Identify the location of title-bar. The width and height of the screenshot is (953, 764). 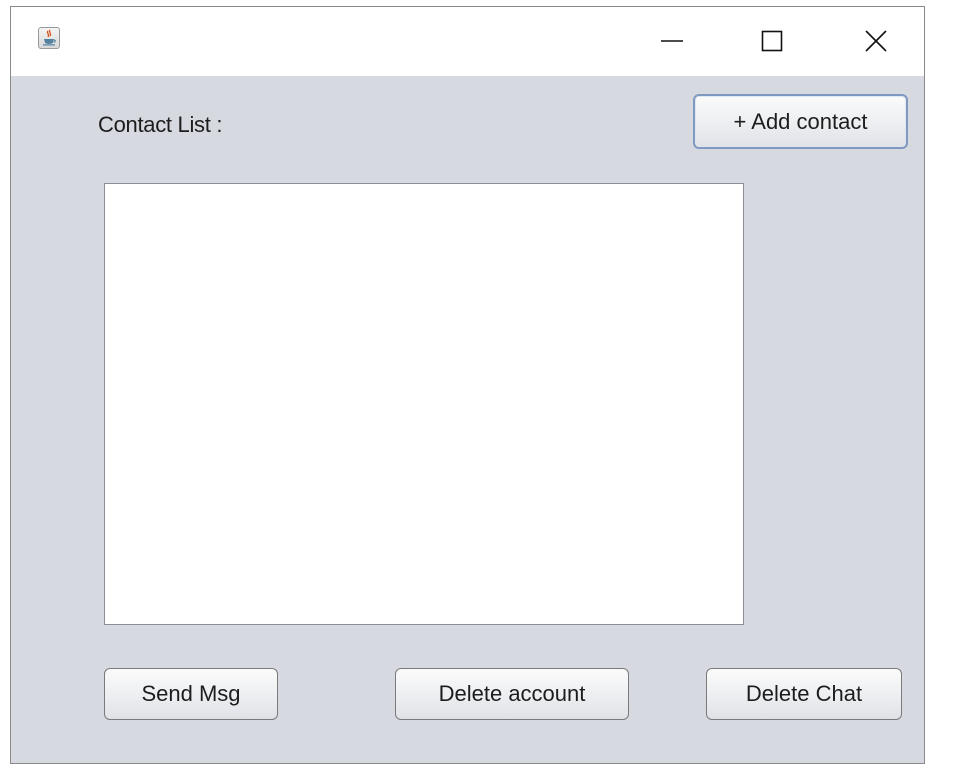
(467, 41).